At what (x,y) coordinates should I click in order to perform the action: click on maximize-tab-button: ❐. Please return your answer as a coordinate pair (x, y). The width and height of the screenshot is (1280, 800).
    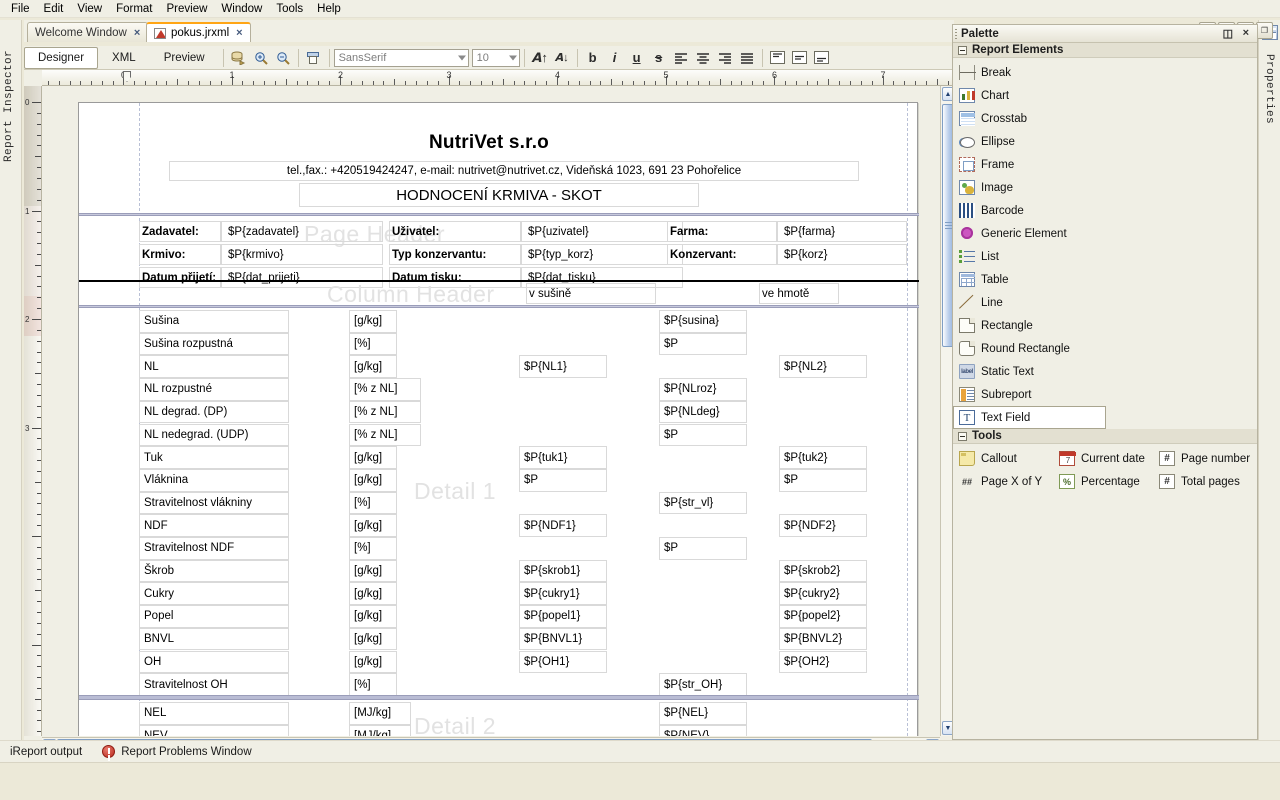
    Looking at the image, I should click on (1264, 30).